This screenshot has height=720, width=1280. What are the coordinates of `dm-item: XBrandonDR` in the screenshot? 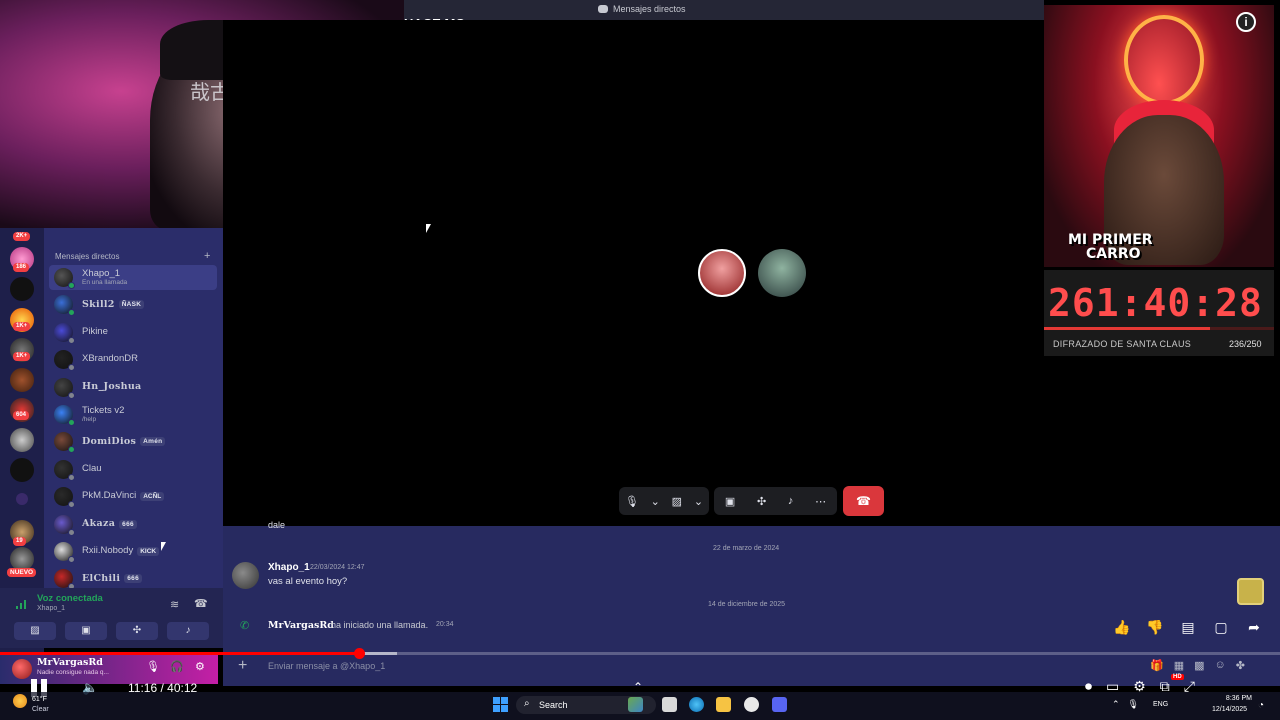 It's located at (133, 359).